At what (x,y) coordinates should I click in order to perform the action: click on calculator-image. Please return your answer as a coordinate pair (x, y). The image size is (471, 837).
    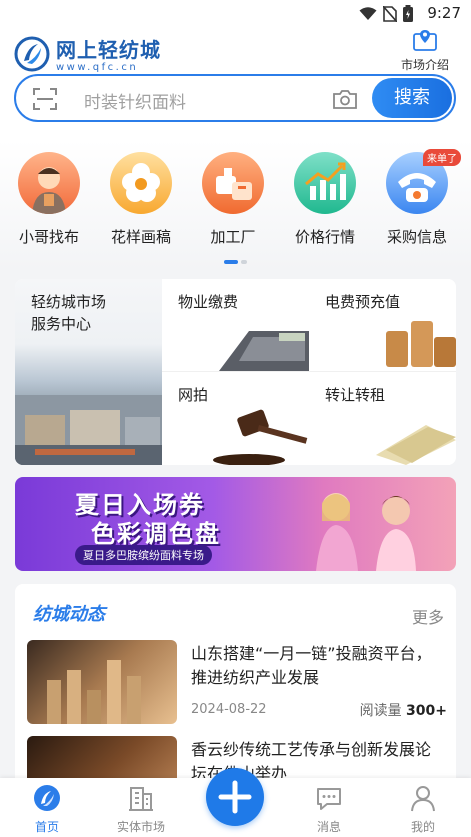
    Looking at the image, I should click on (264, 351).